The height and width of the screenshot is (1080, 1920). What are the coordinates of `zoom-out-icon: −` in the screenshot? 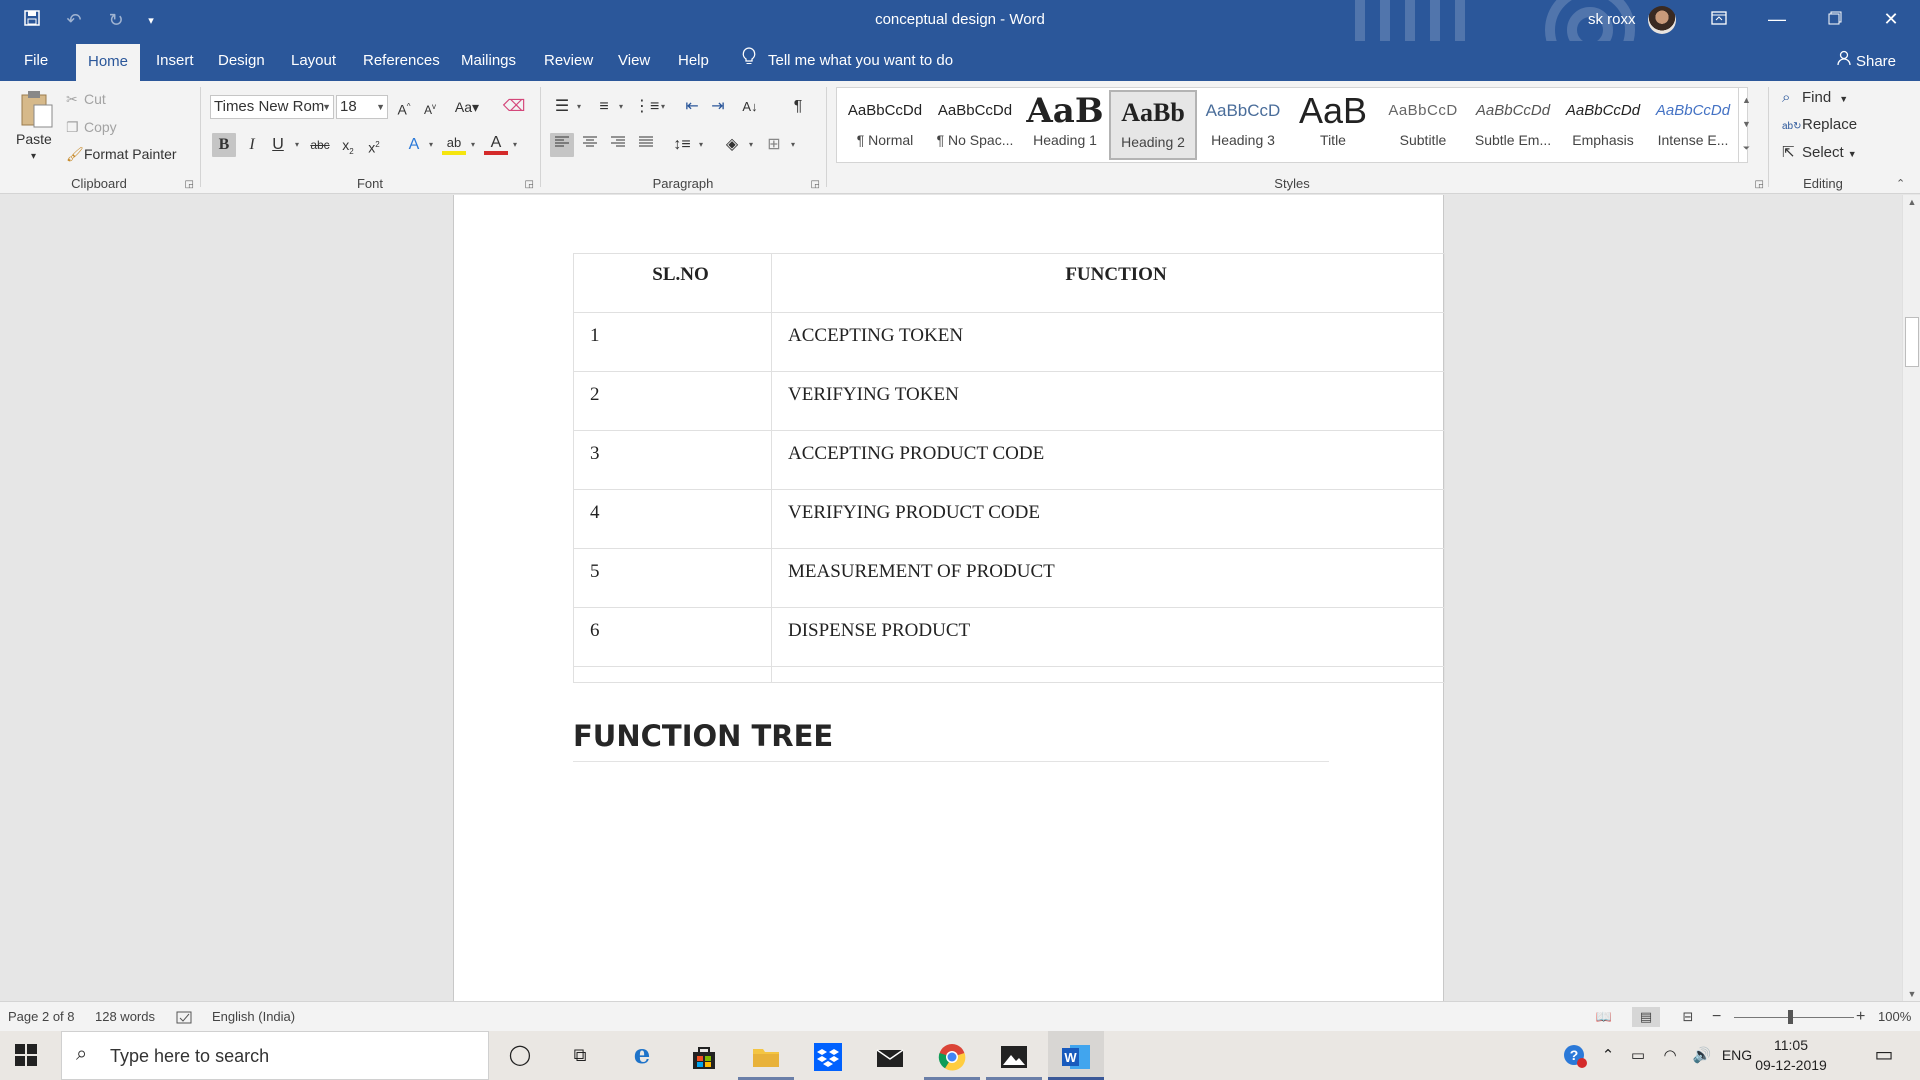 It's located at (1716, 1017).